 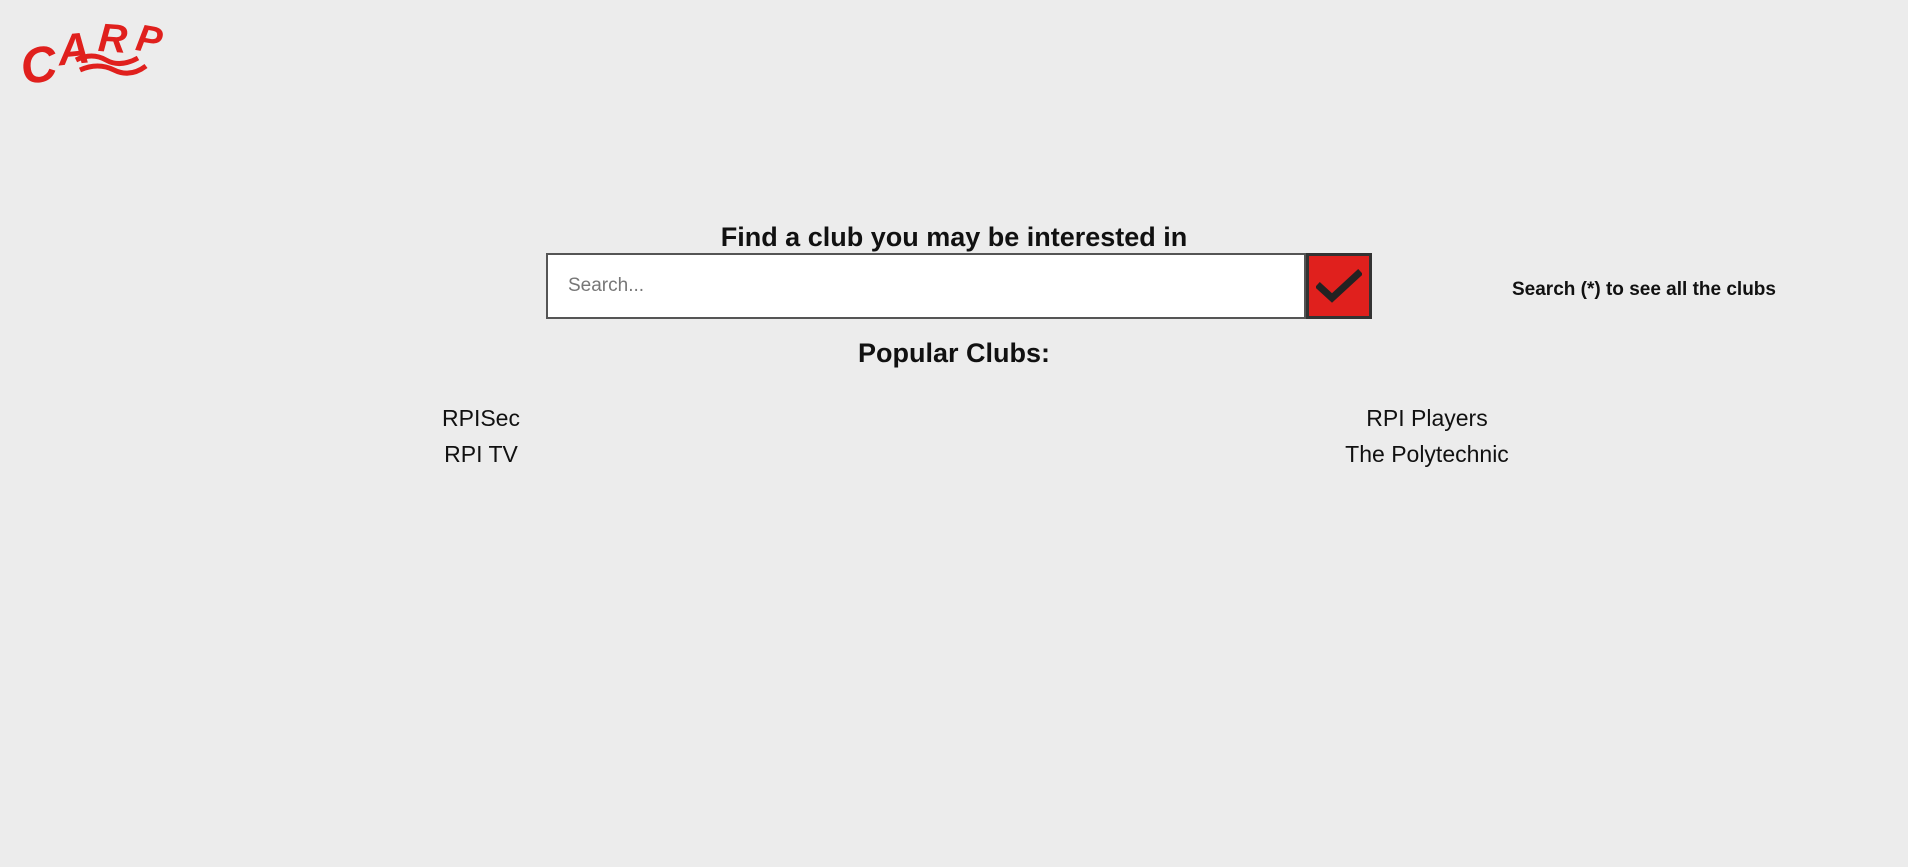 I want to click on club-link: The Polytechnic, so click(x=1427, y=454).